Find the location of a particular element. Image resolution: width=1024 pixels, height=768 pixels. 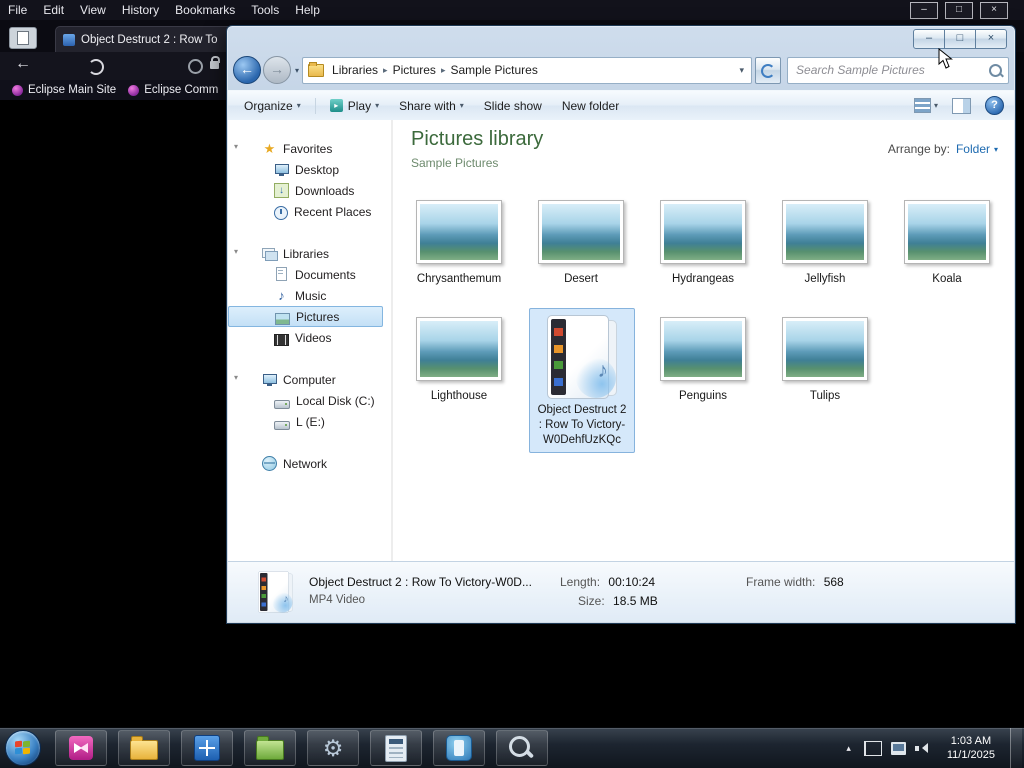

menu-bookmarks: Bookmarks is located at coordinates (205, 10).